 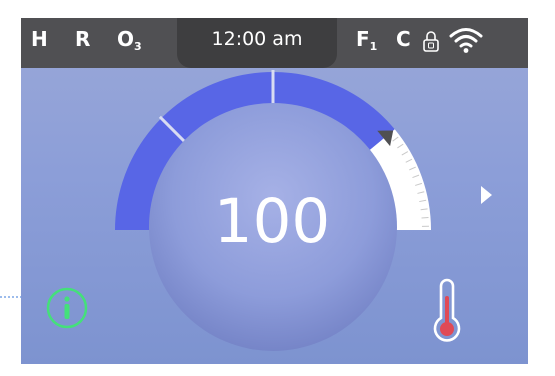 I want to click on setpoint-value: 100, so click(x=272, y=221).